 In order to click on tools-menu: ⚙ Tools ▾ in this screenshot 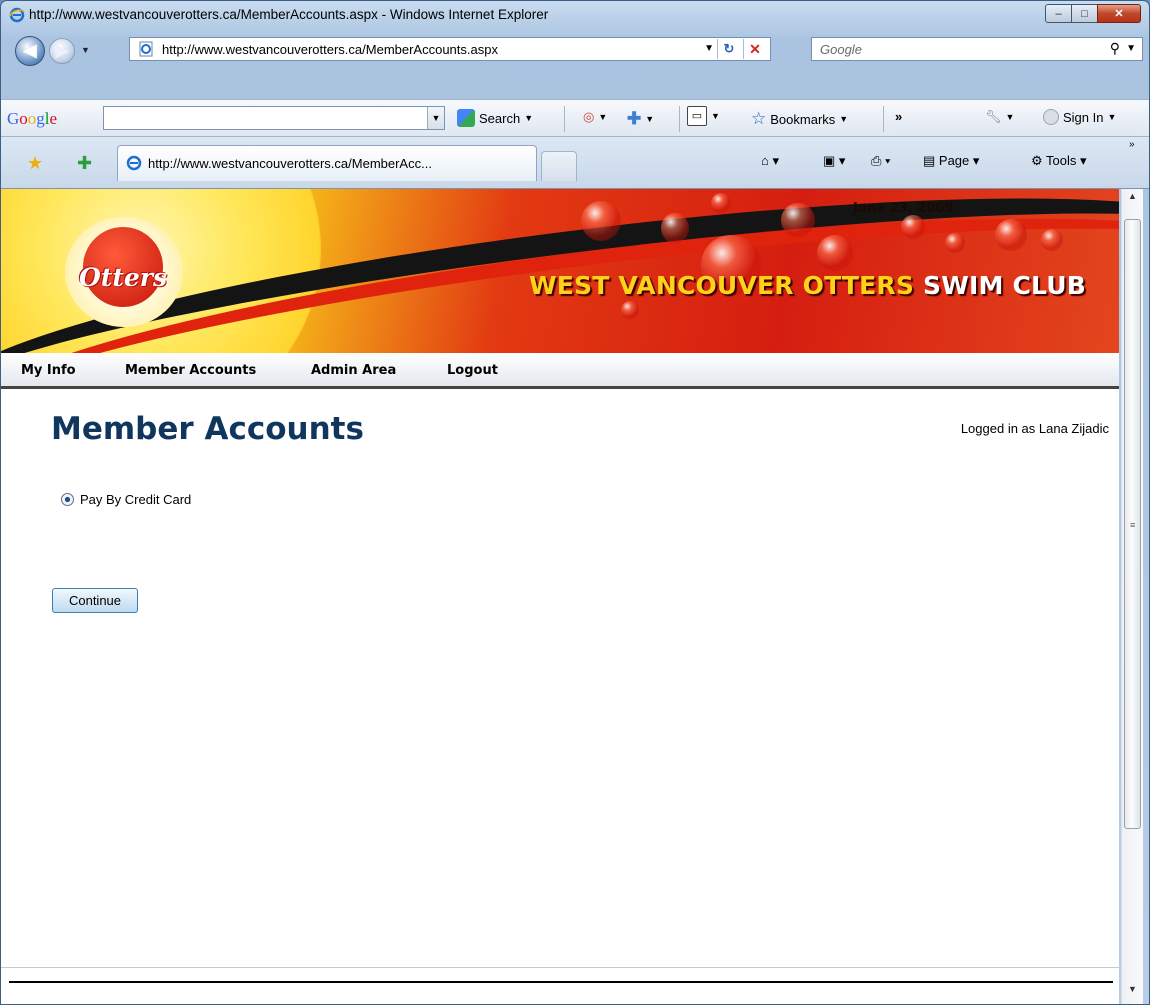, I will do `click(1059, 161)`.